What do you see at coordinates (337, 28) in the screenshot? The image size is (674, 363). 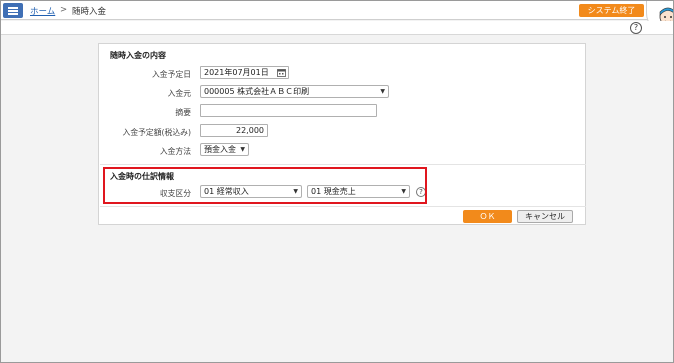 I see `sub-bar` at bounding box center [337, 28].